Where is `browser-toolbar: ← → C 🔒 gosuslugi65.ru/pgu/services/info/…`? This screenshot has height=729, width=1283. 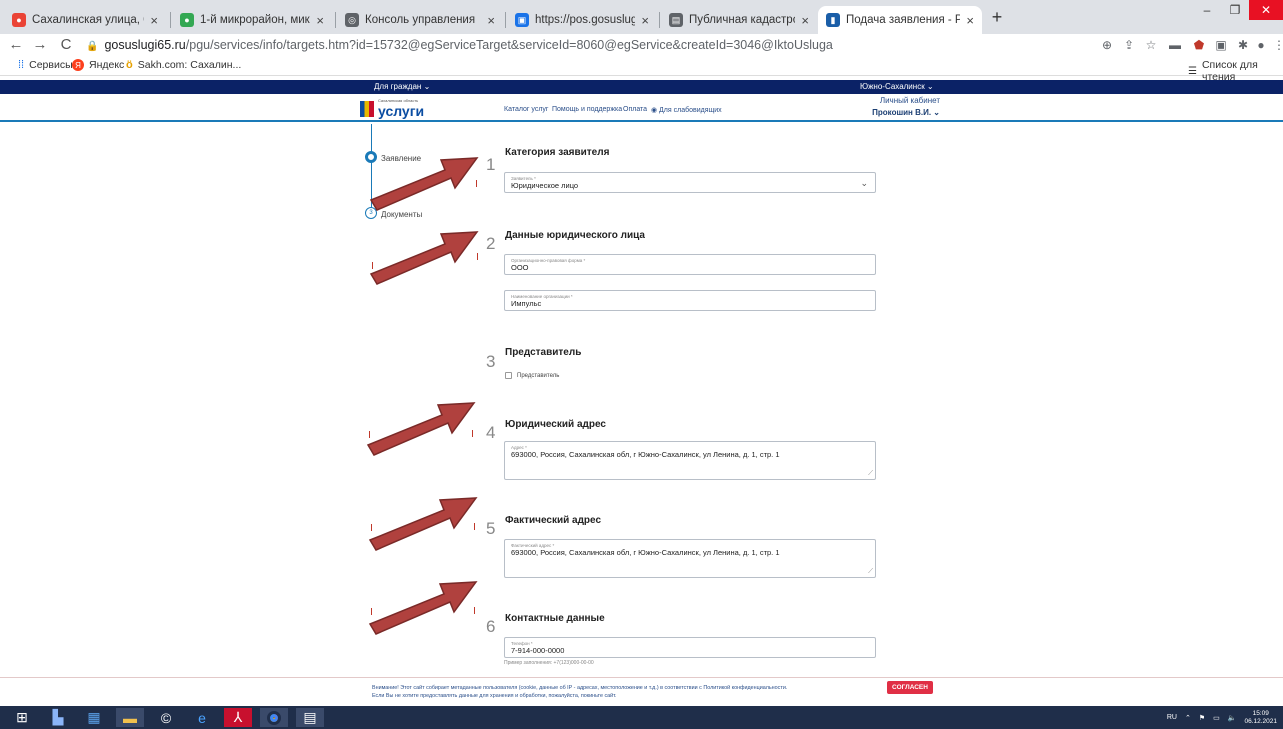 browser-toolbar: ← → C 🔒 gosuslugi65.ru/pgu/services/info/… is located at coordinates (641, 45).